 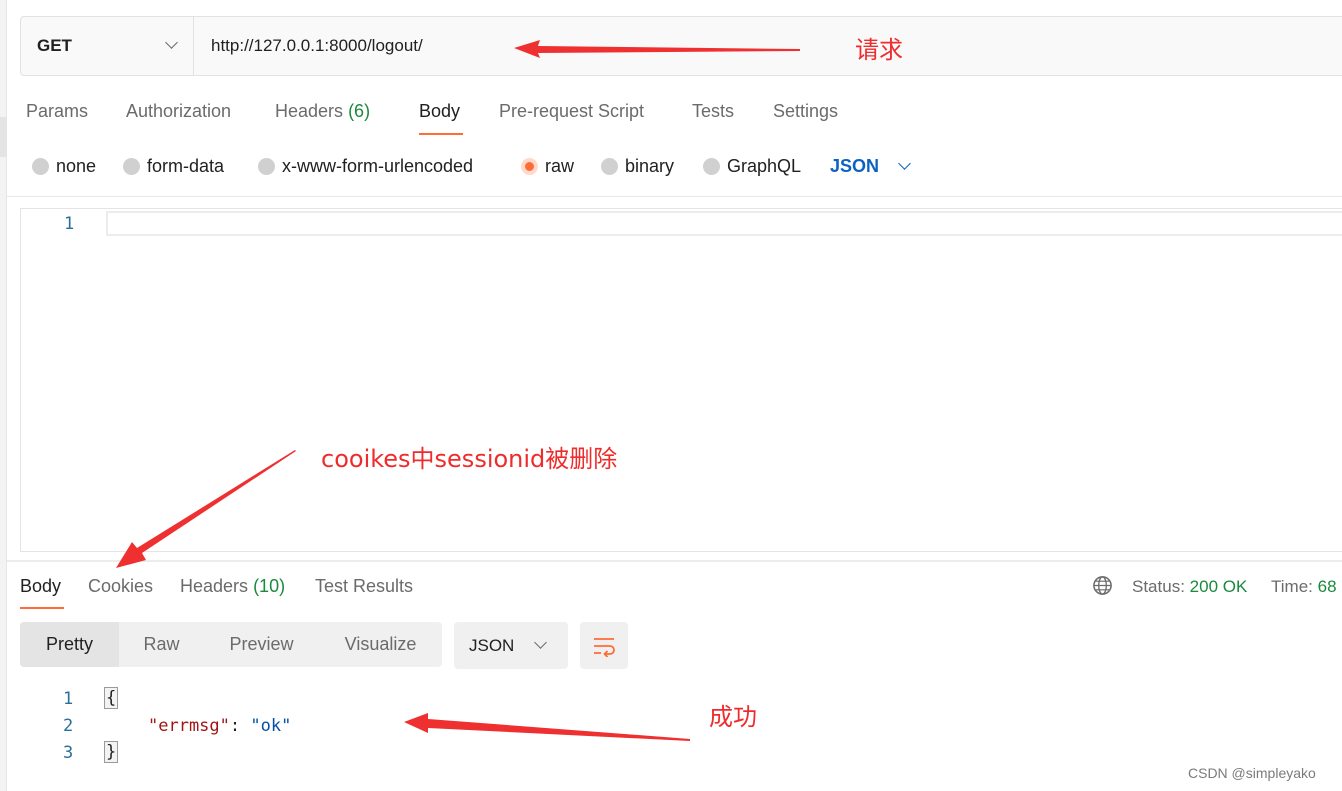 What do you see at coordinates (107, 46) in the screenshot?
I see `method-select: GET` at bounding box center [107, 46].